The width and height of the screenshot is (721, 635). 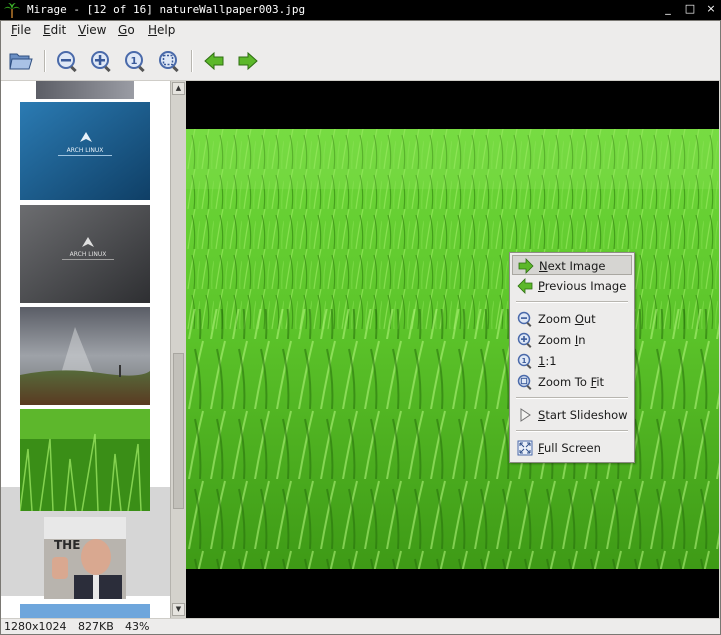 I want to click on zoom-out-button, so click(x=67, y=61).